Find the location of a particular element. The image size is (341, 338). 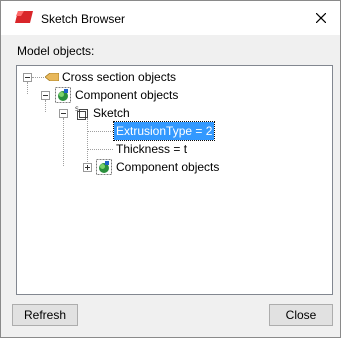

title-bar: Sketch Browser is located at coordinates (170, 18).